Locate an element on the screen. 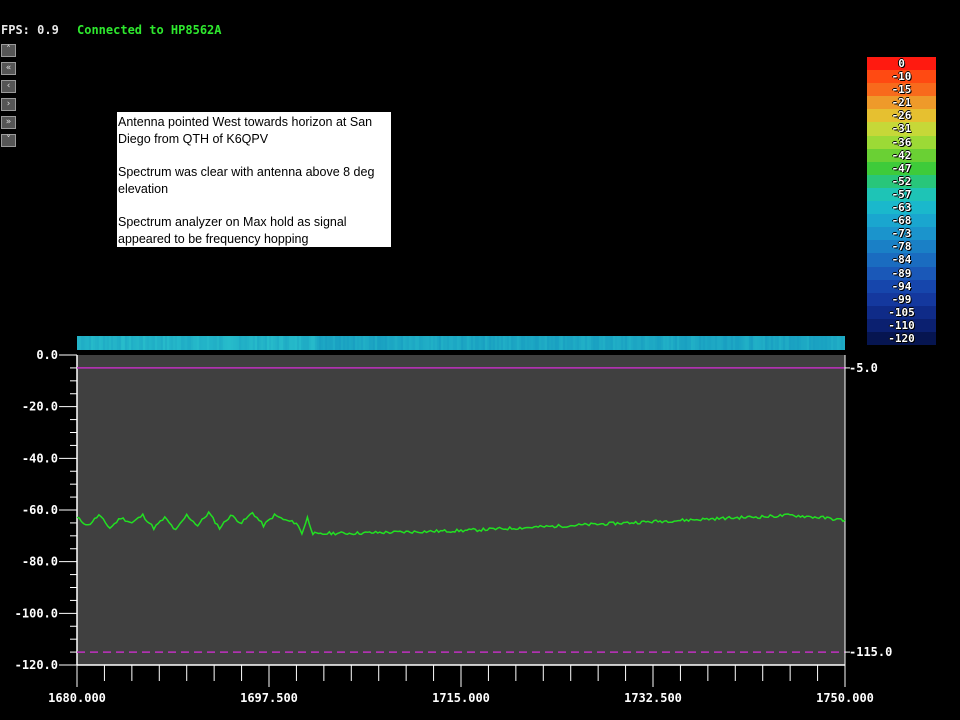 Image resolution: width=960 pixels, height=720 pixels. x-tick-label: 1732.500 is located at coordinates (653, 698).